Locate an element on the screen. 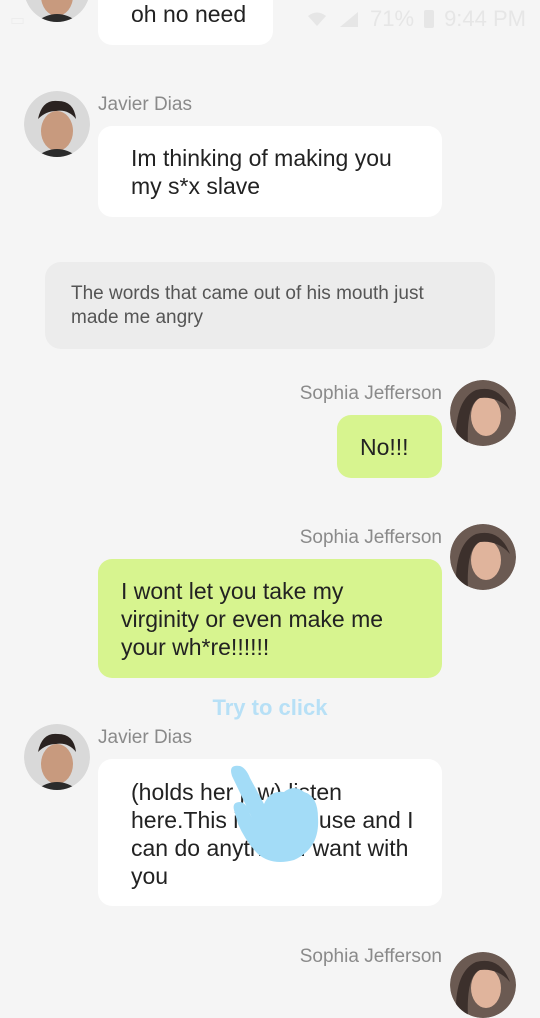  message-bubble: Im thinking of making you my s*x slave is located at coordinates (270, 171).